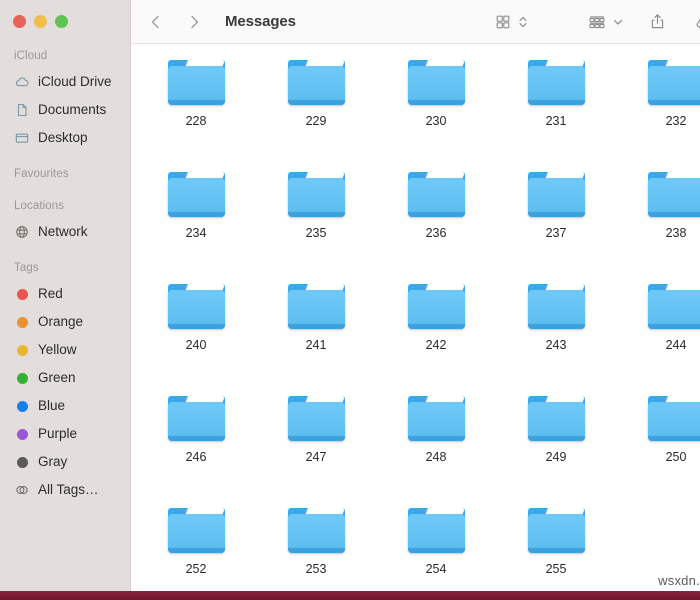 Image resolution: width=700 pixels, height=600 pixels. I want to click on file-item: 230, so click(436, 110).